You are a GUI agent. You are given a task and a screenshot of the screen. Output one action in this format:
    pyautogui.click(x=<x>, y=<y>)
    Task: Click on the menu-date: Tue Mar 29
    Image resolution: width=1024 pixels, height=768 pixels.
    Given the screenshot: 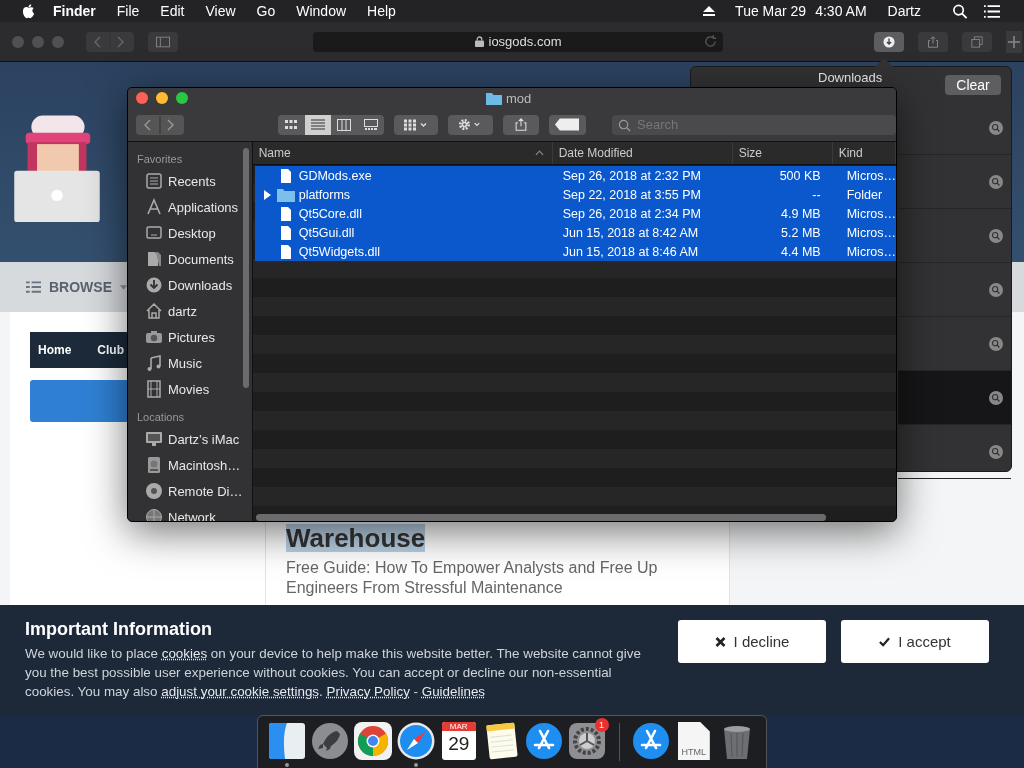 What is the action you would take?
    pyautogui.click(x=771, y=11)
    